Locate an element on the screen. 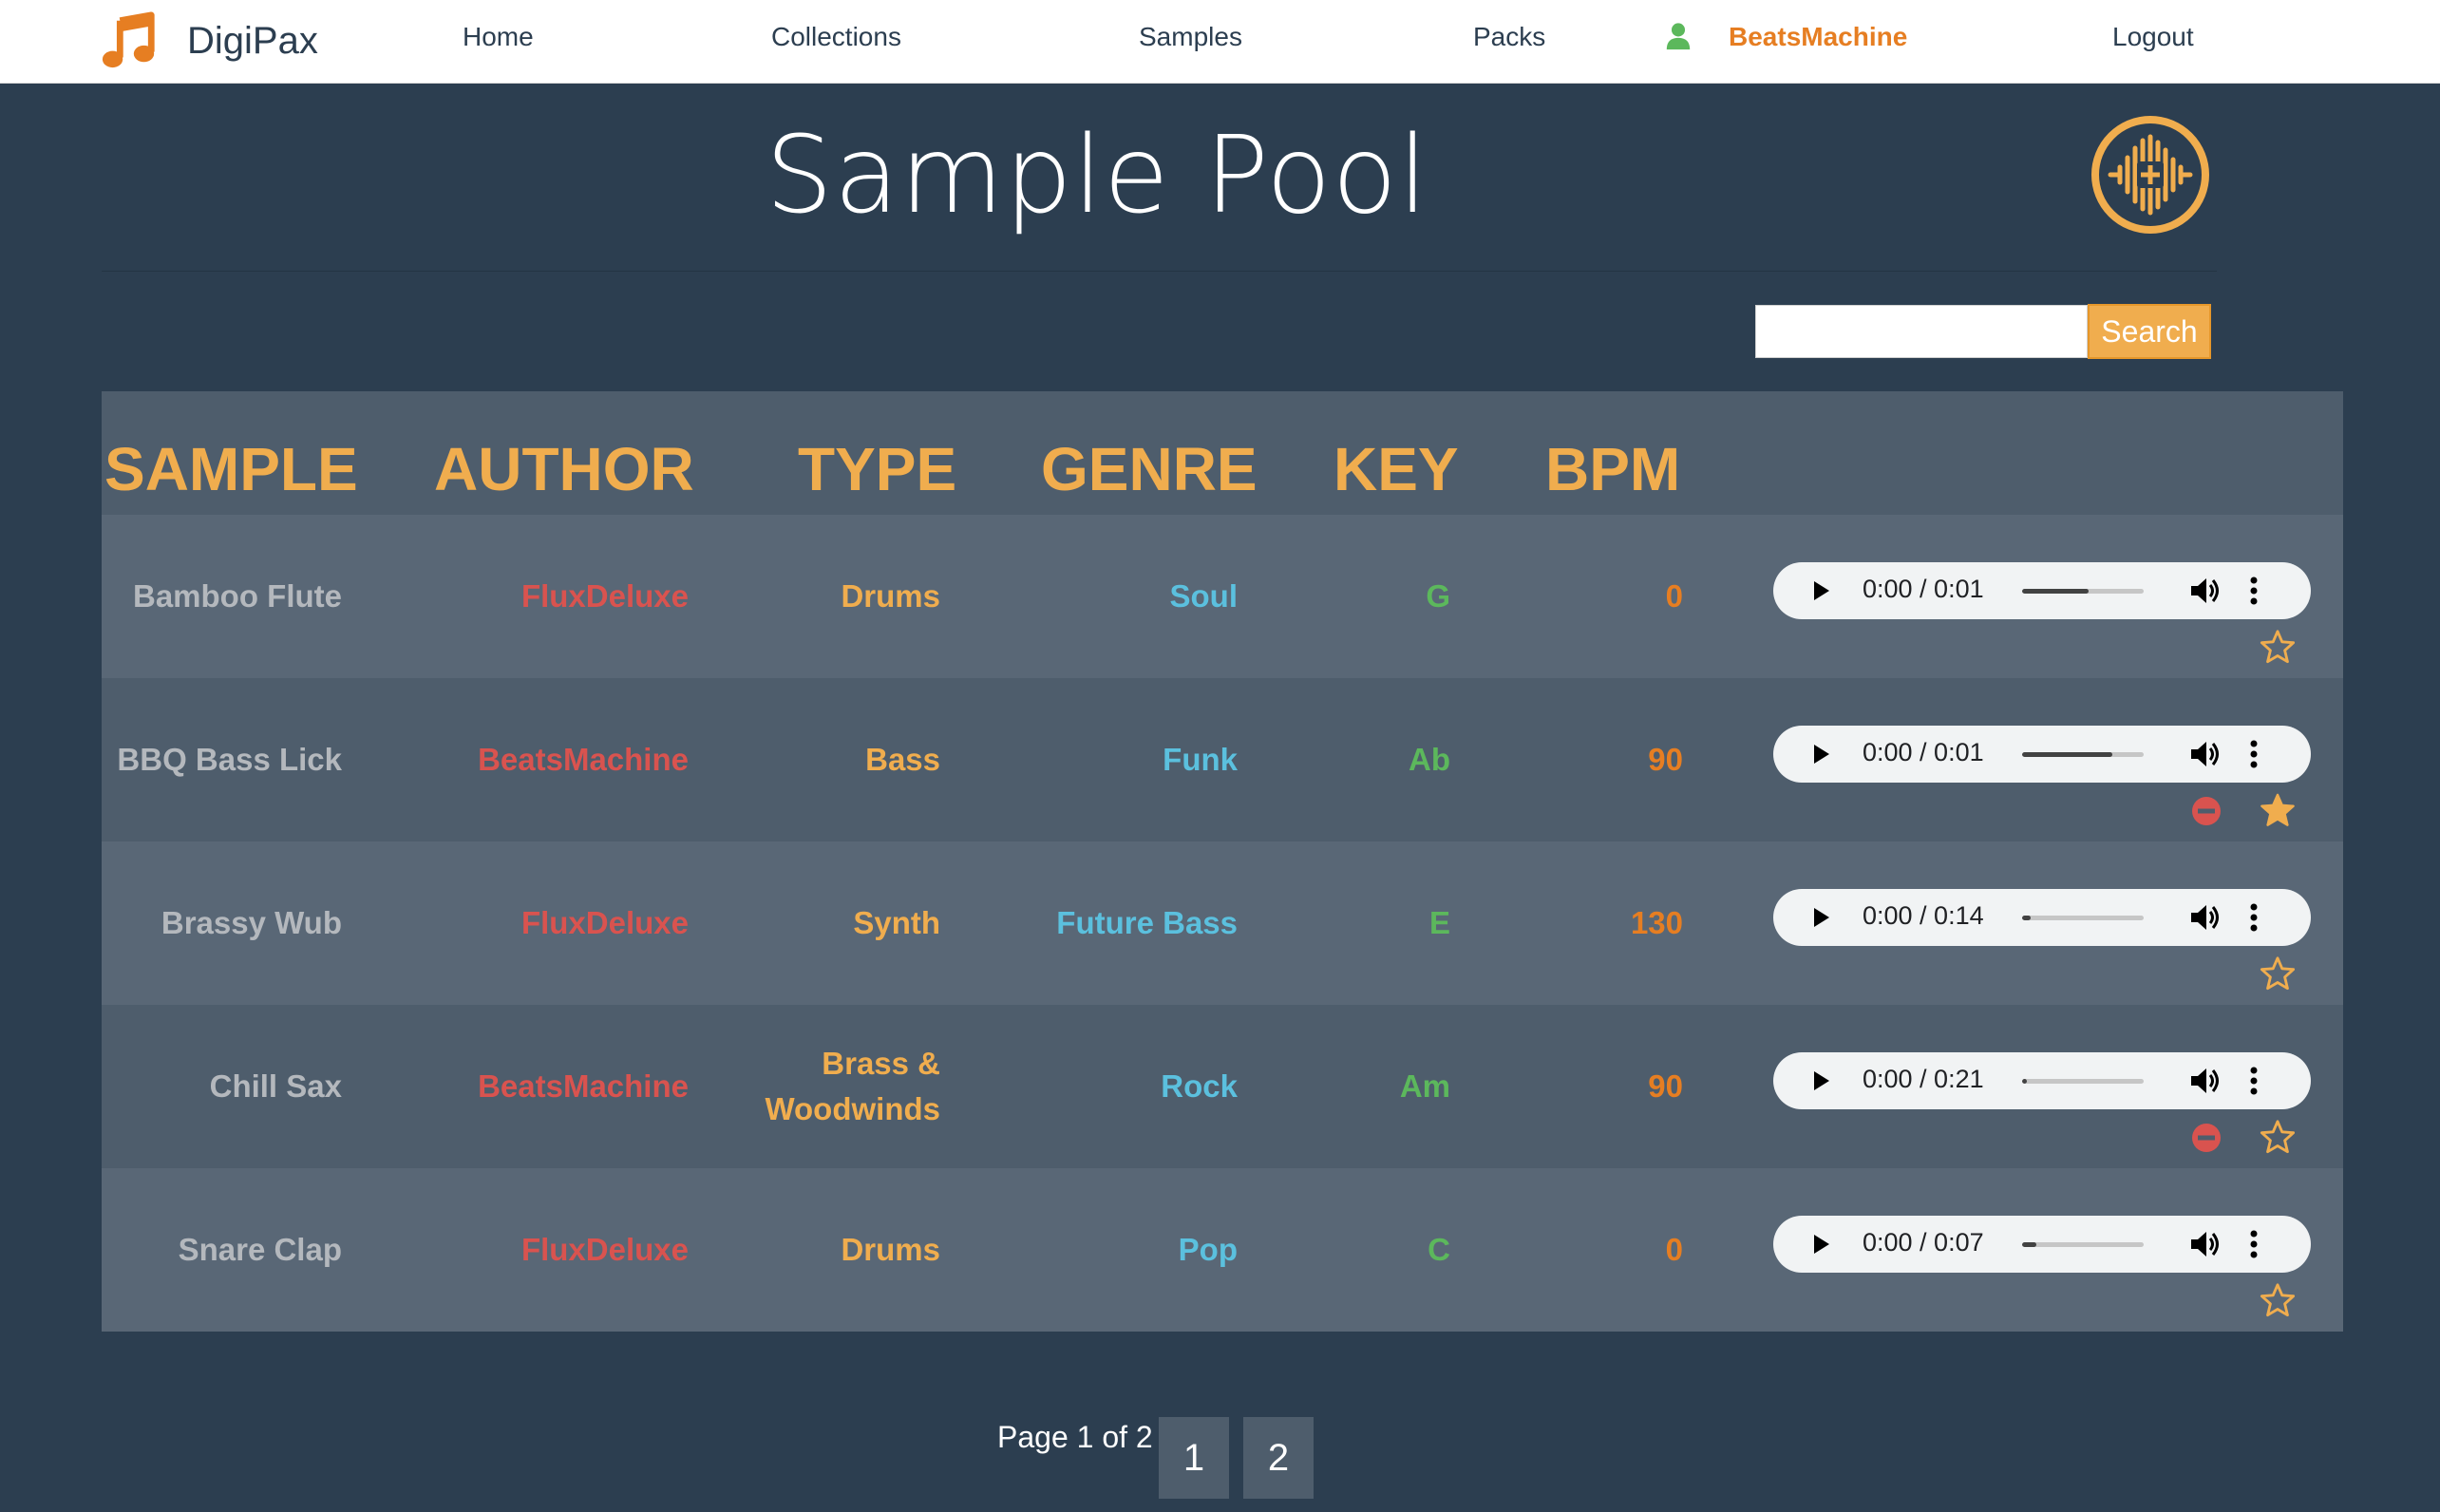 This screenshot has height=1512, width=2440. search-input is located at coordinates (1921, 332).